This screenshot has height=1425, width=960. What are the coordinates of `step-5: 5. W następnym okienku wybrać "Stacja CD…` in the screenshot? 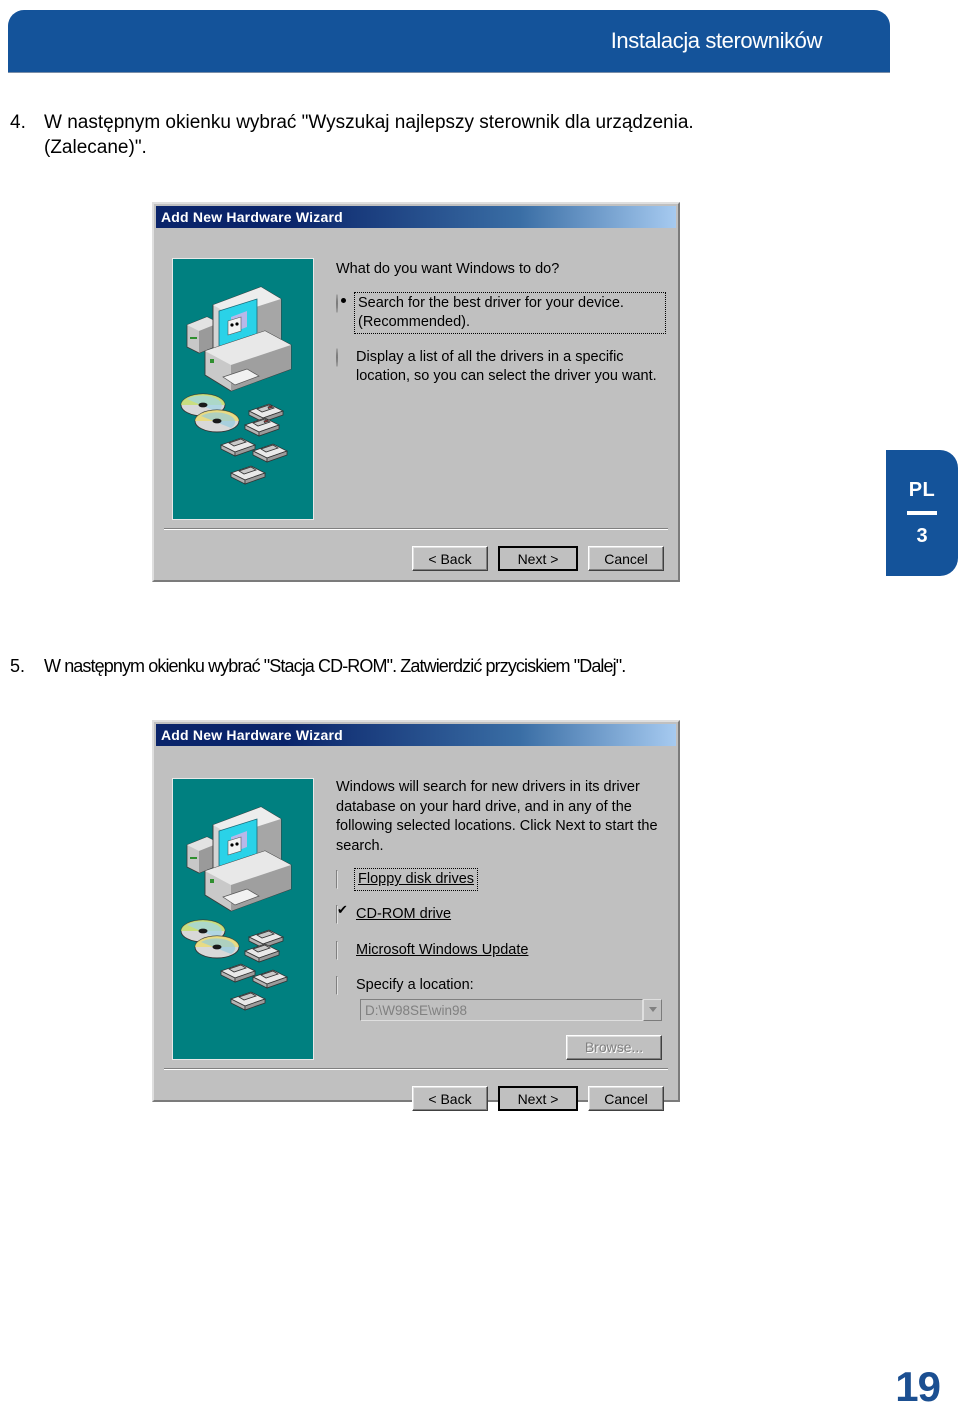 It's located at (450, 667).